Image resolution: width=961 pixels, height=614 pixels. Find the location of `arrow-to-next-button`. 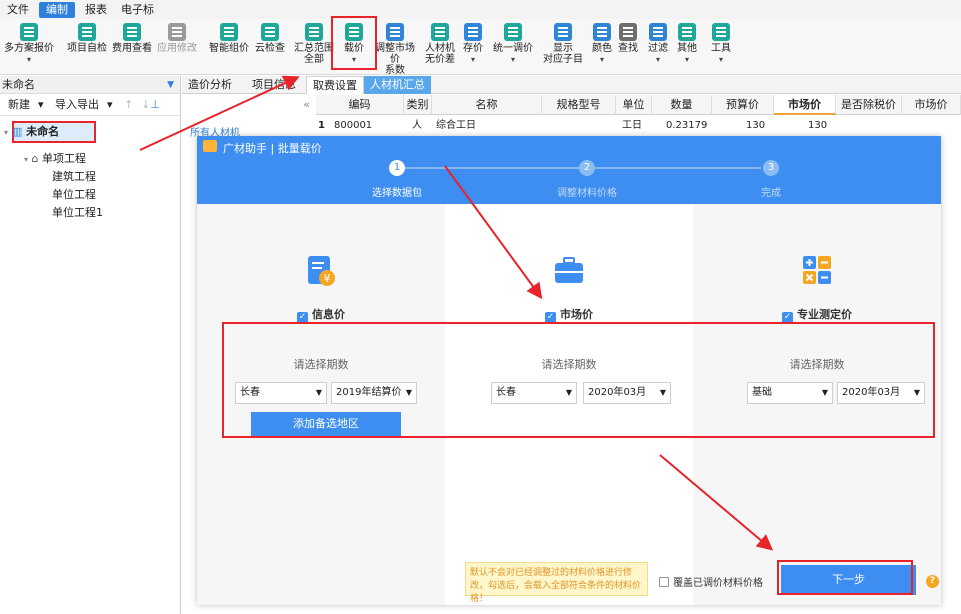

arrow-to-next-button is located at coordinates (716, 502).